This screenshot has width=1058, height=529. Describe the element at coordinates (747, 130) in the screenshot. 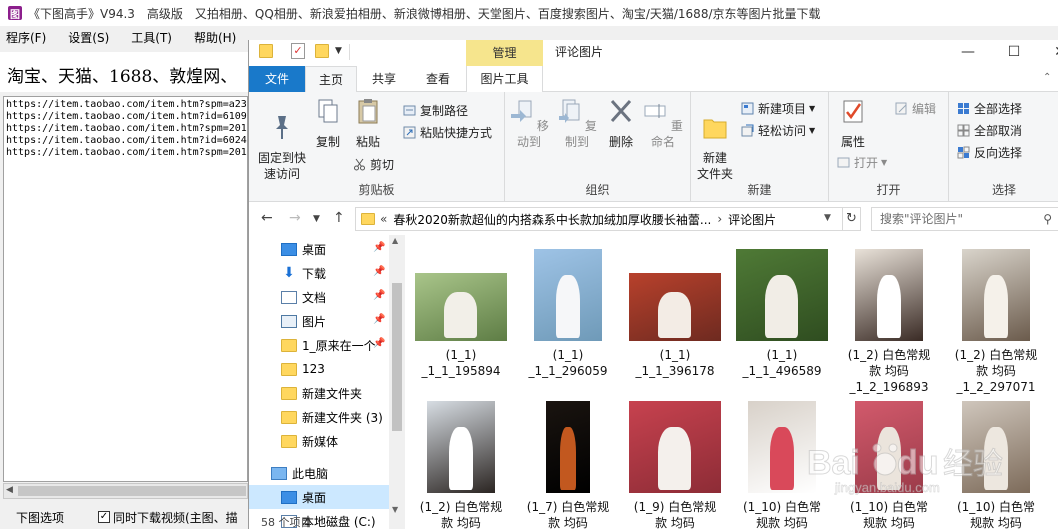

I see `easy-access-icon` at that location.